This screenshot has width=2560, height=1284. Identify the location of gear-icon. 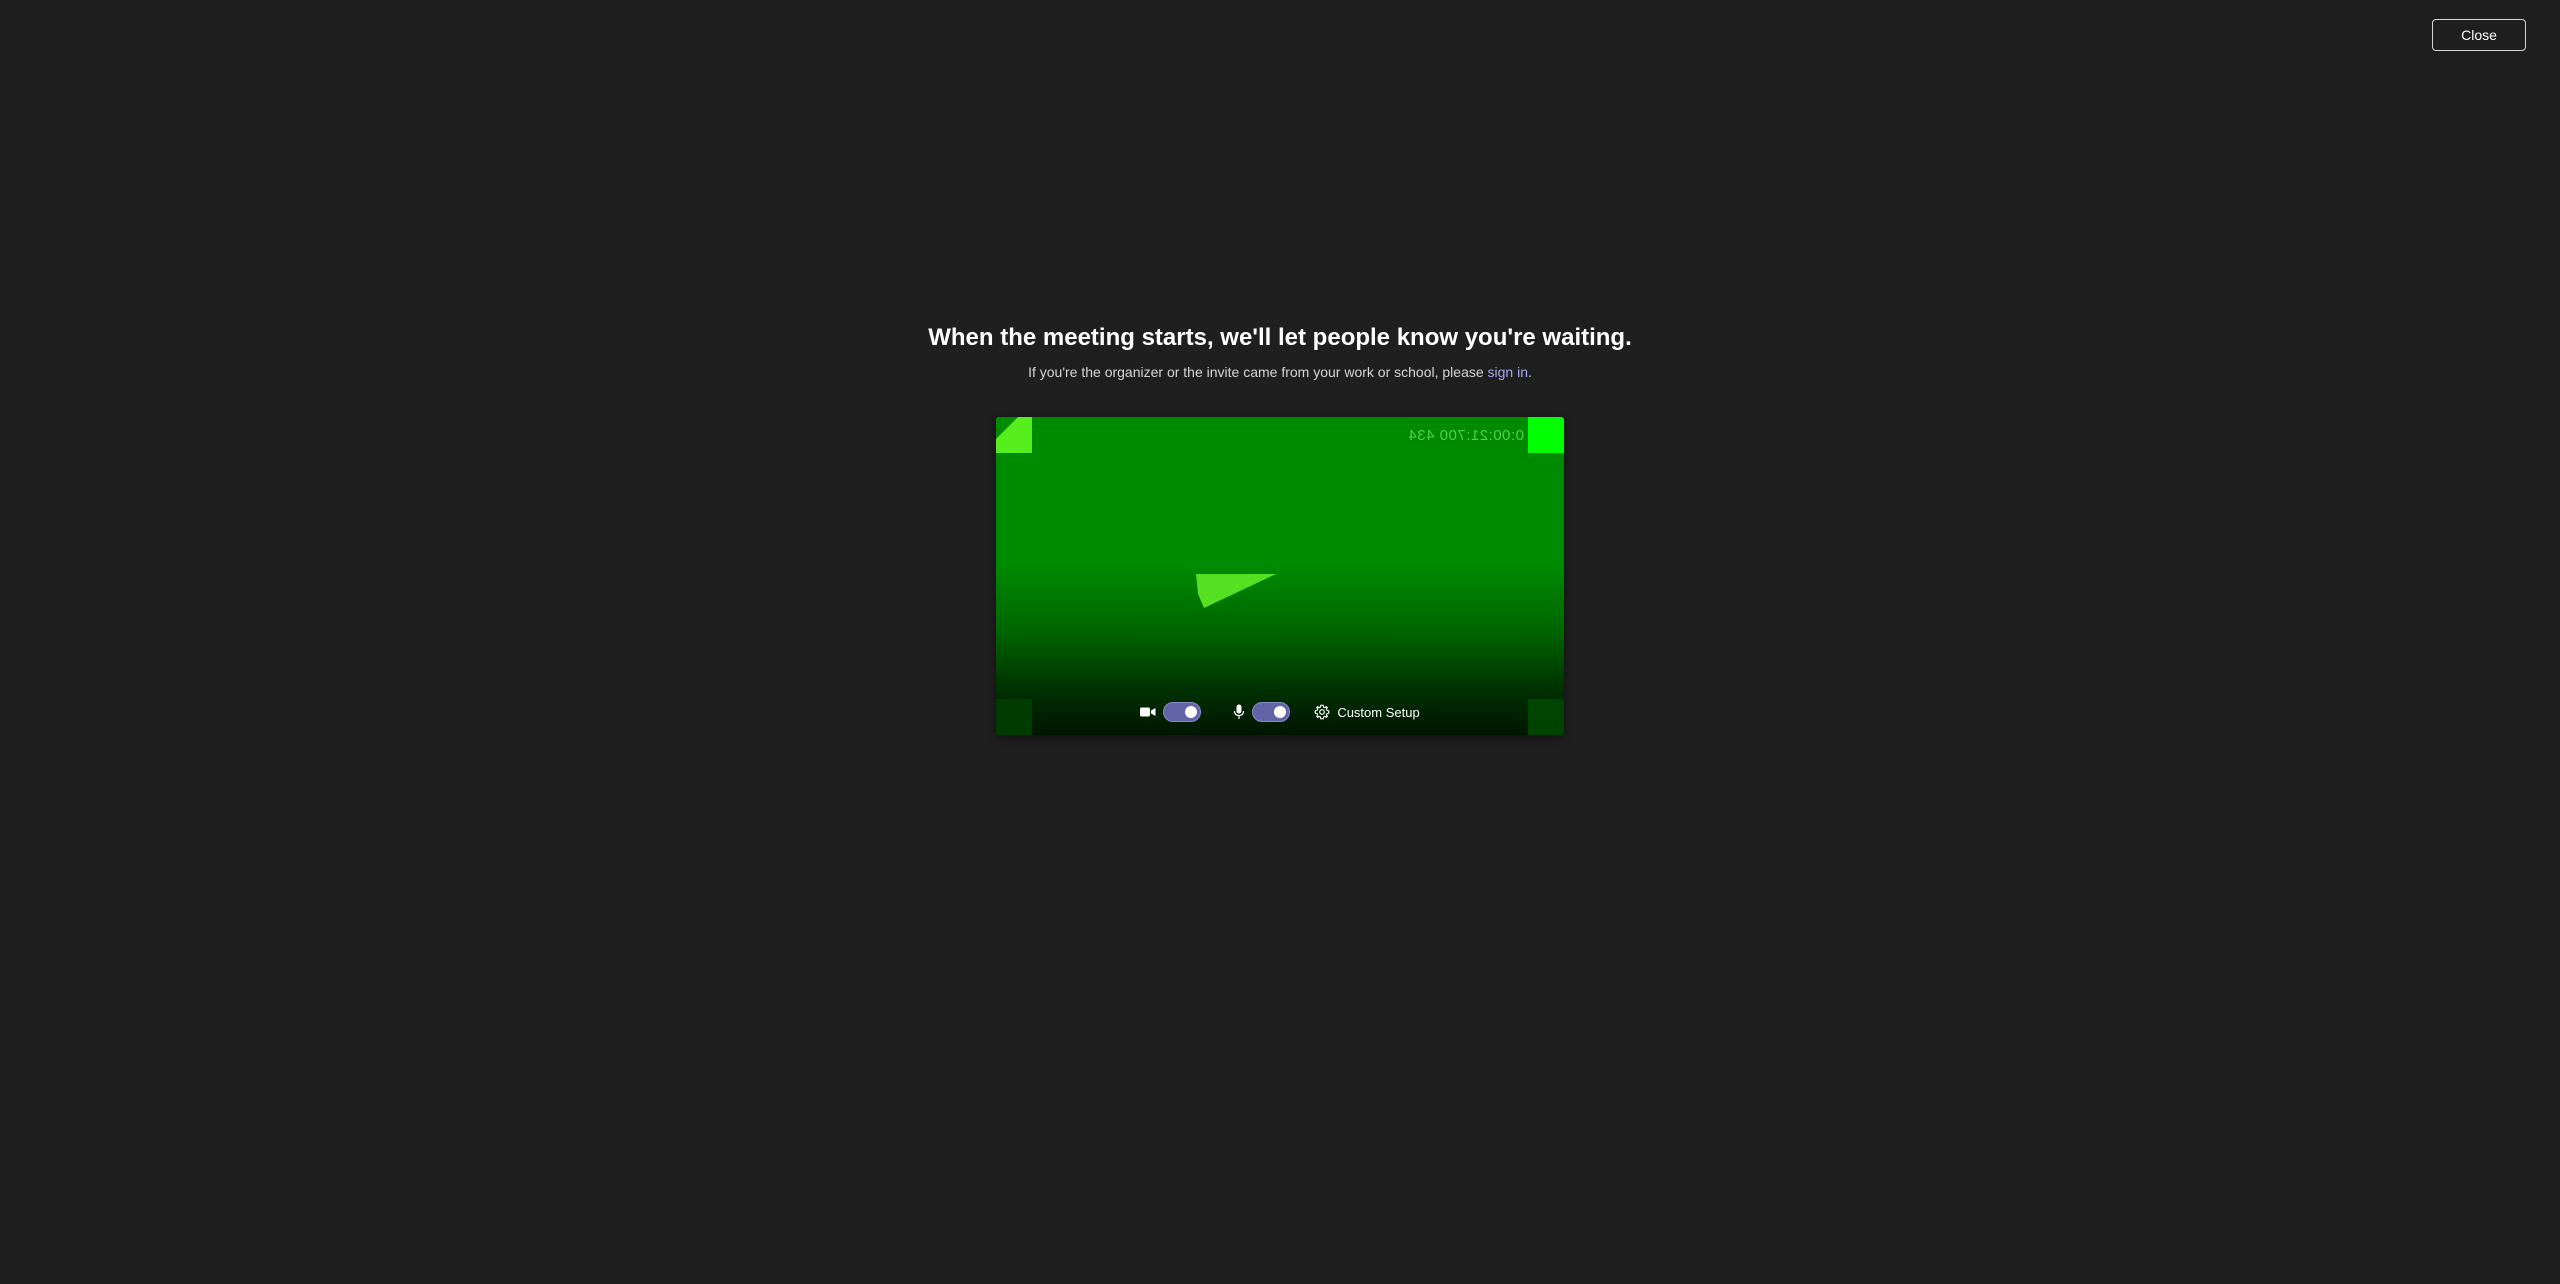
(1322, 712).